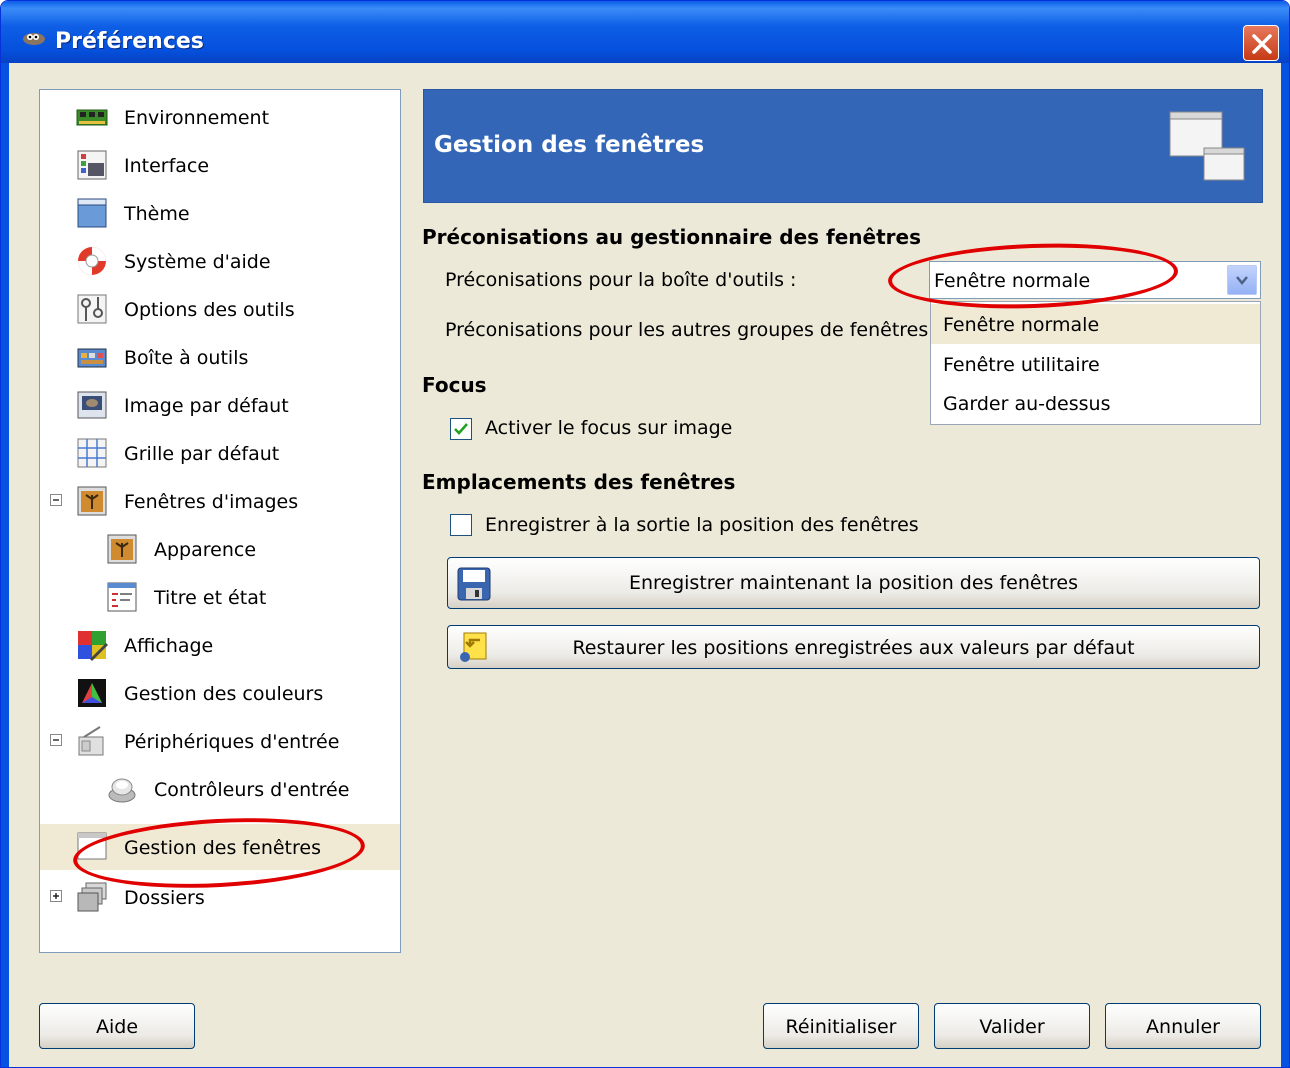 The height and width of the screenshot is (1068, 1290). Describe the element at coordinates (197, 262) in the screenshot. I see `tree-item-label: Système d'aide` at that location.